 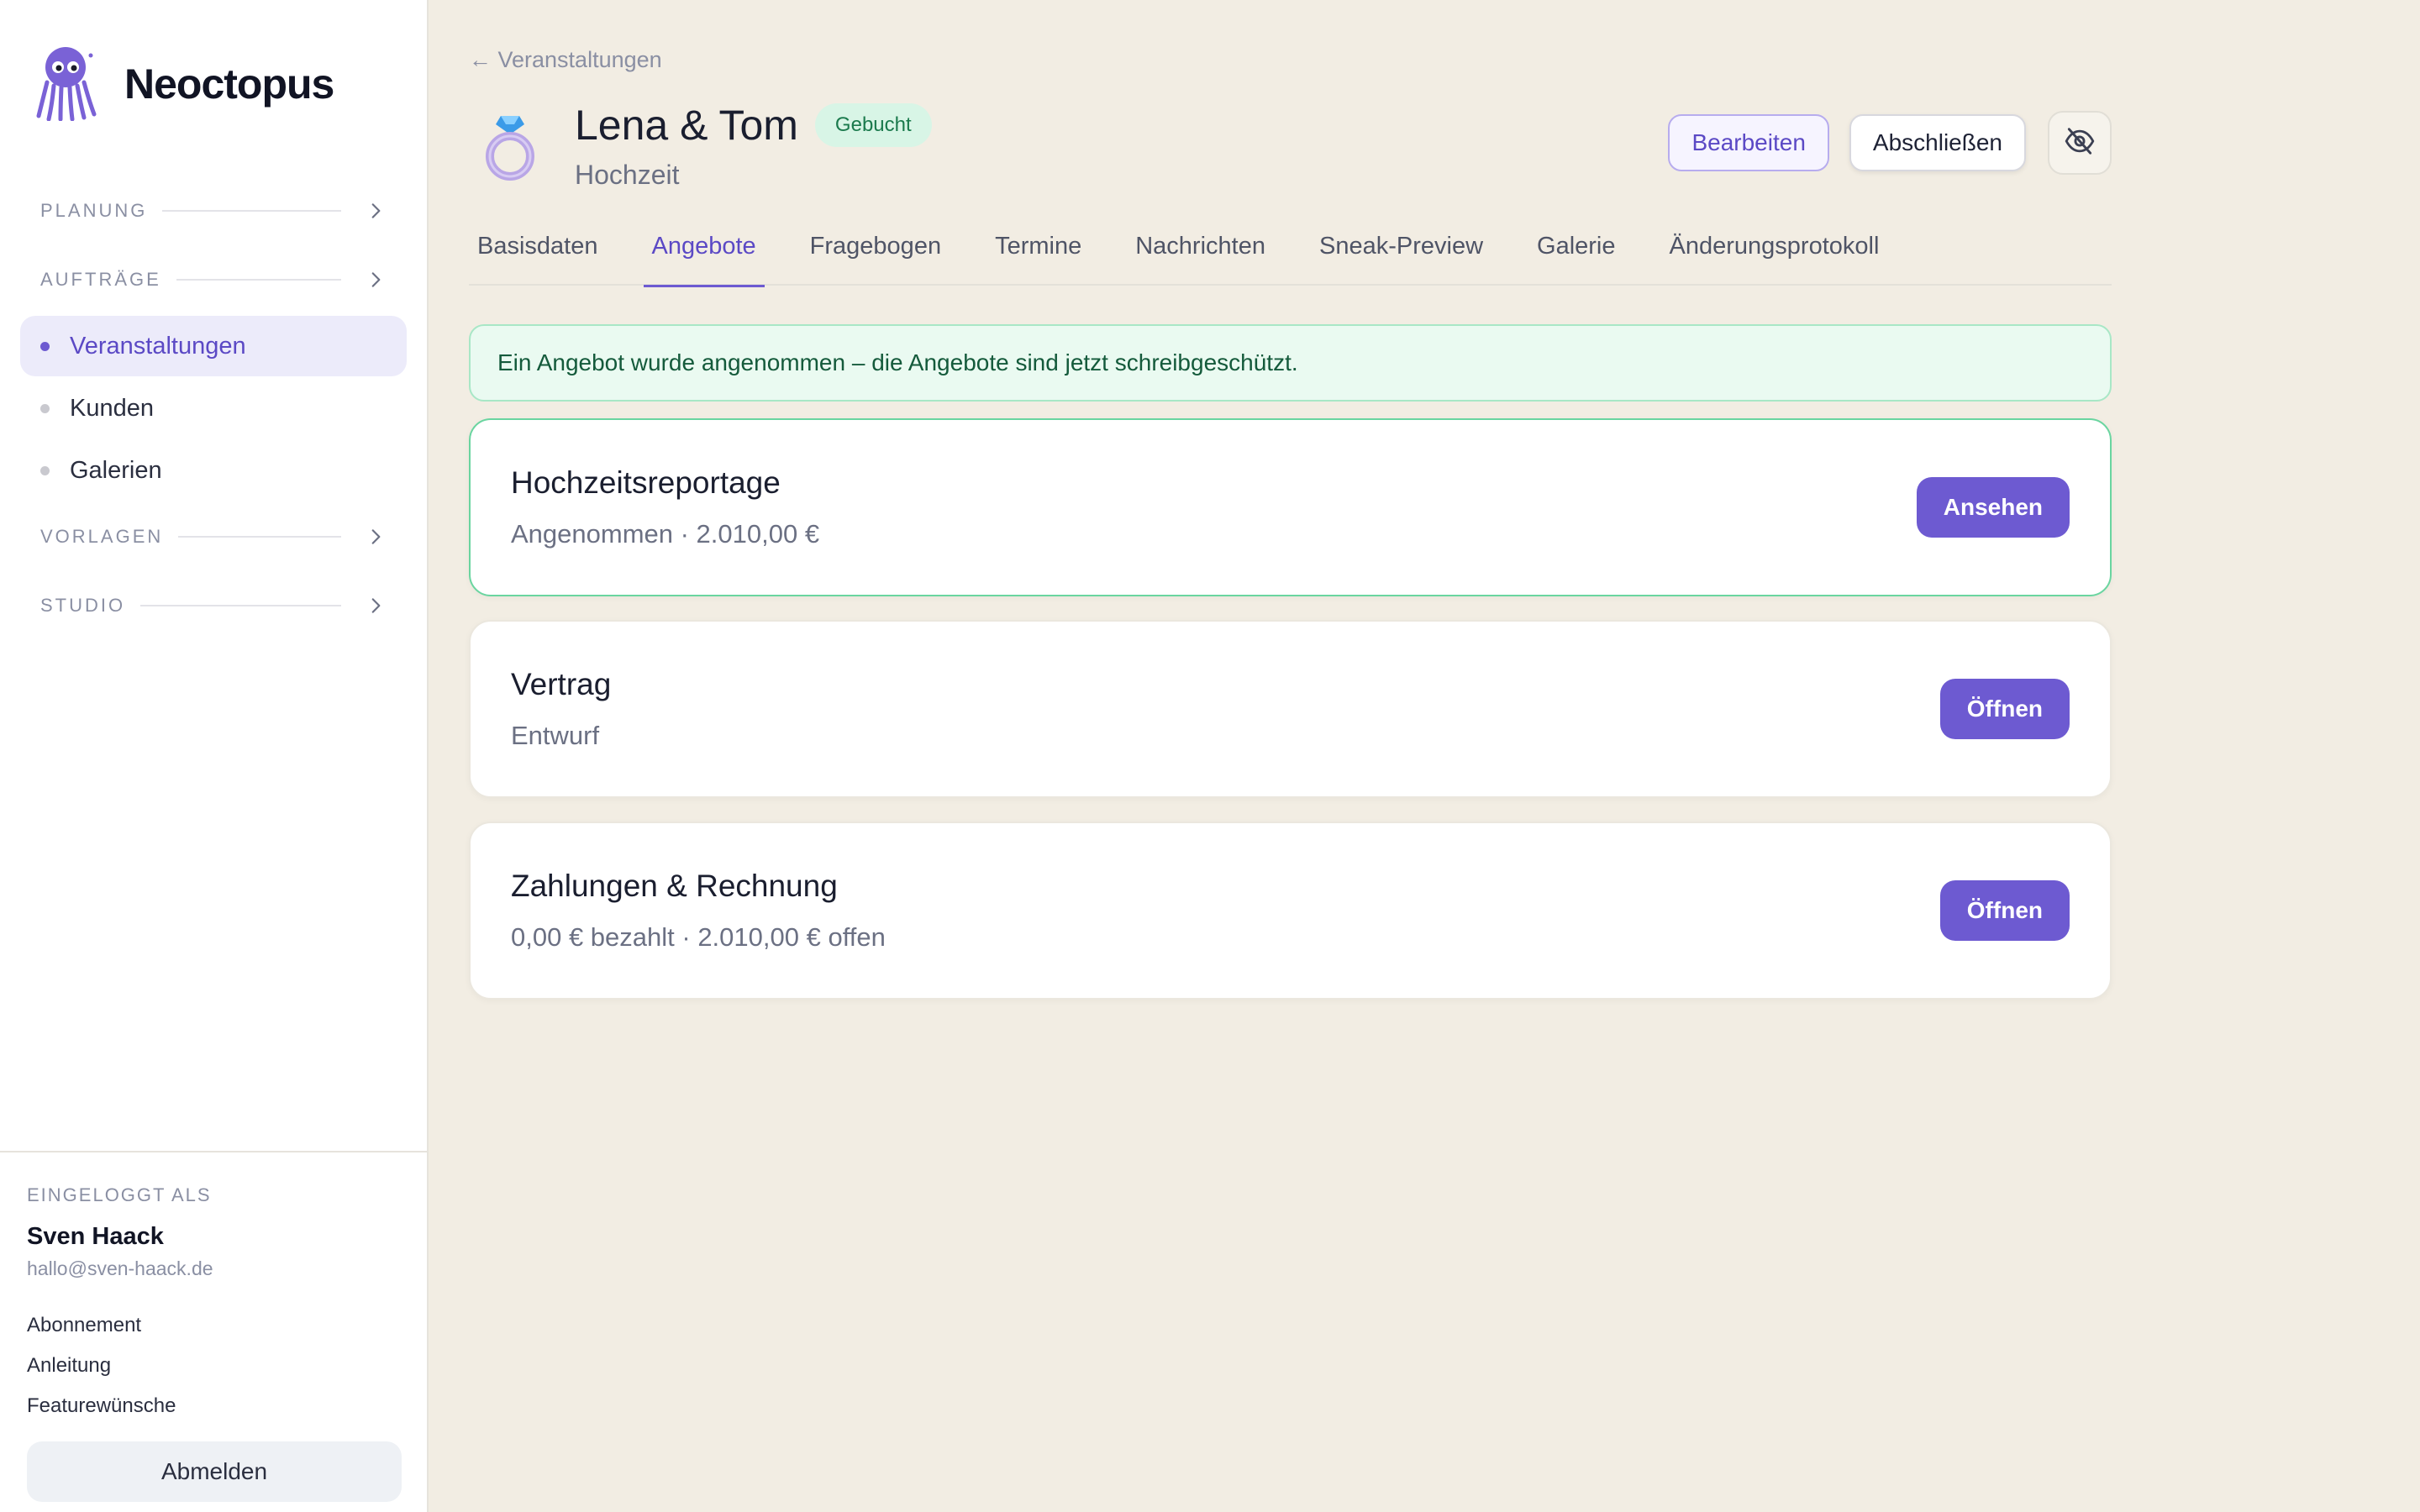 I want to click on card-subtitle: Angenommen · 2.010,00 €, so click(x=665, y=534).